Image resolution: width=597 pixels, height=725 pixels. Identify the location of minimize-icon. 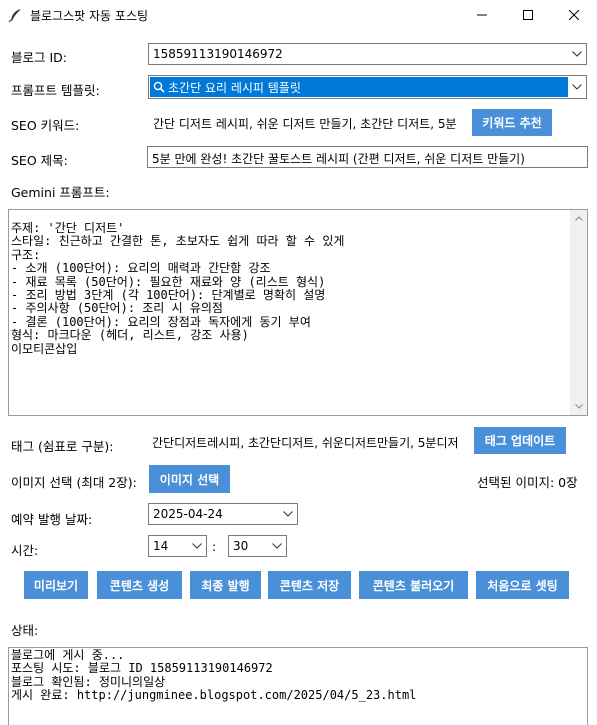
(482, 15).